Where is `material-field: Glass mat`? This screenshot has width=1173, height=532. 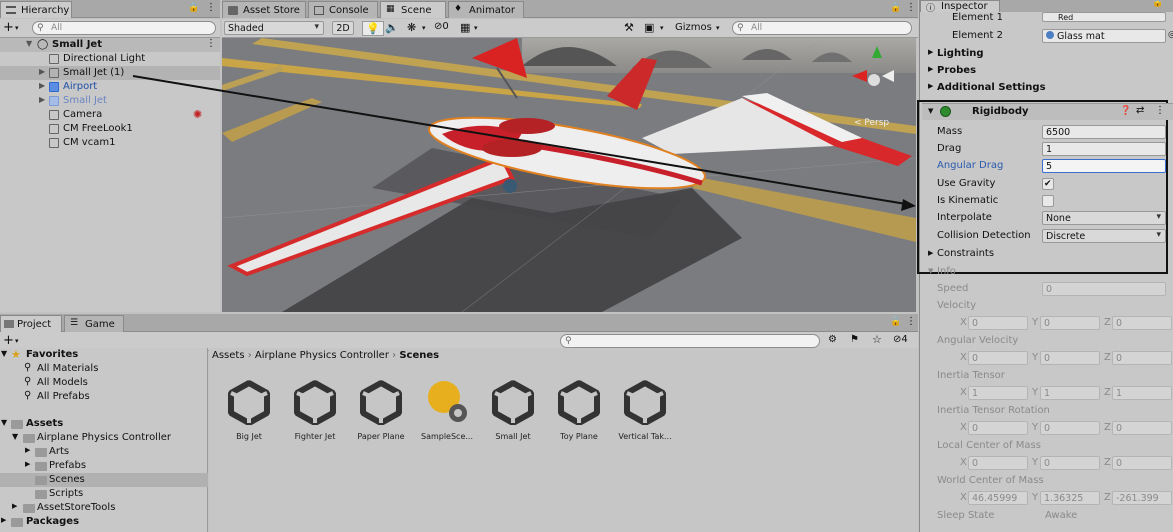
material-field: Glass mat is located at coordinates (1104, 36).